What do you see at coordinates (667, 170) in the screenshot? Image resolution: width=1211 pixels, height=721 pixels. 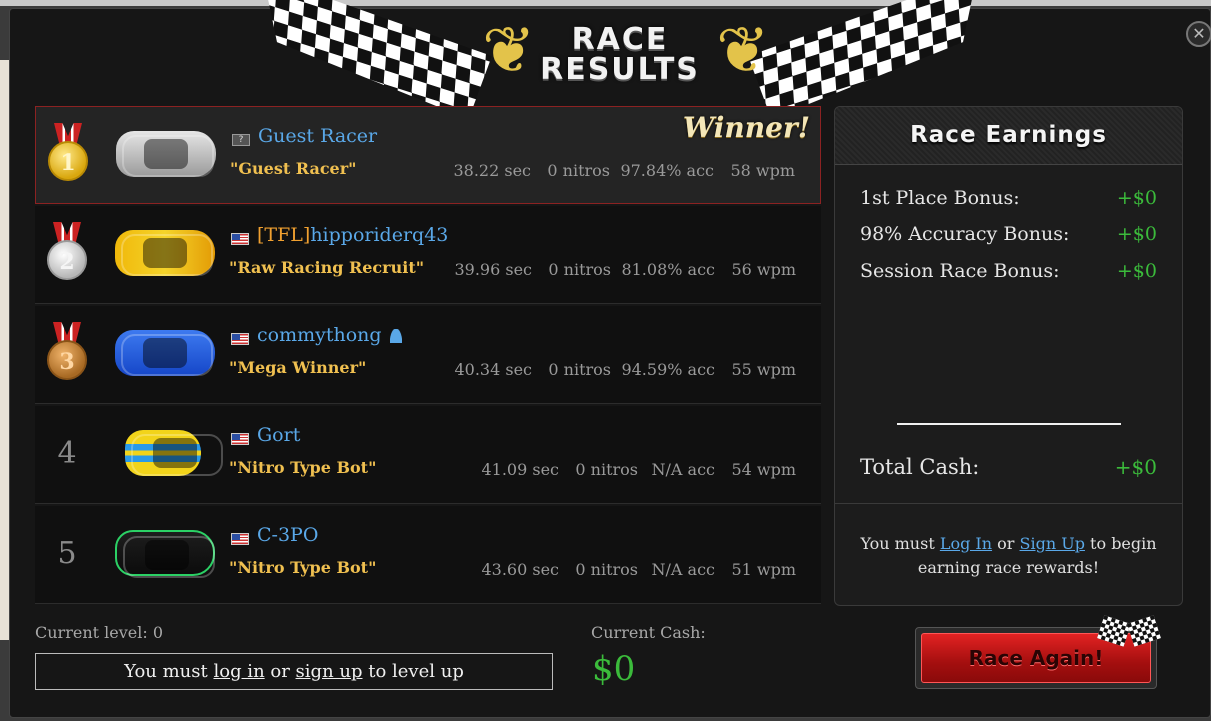 I see `accuracy: 97.84% acc` at bounding box center [667, 170].